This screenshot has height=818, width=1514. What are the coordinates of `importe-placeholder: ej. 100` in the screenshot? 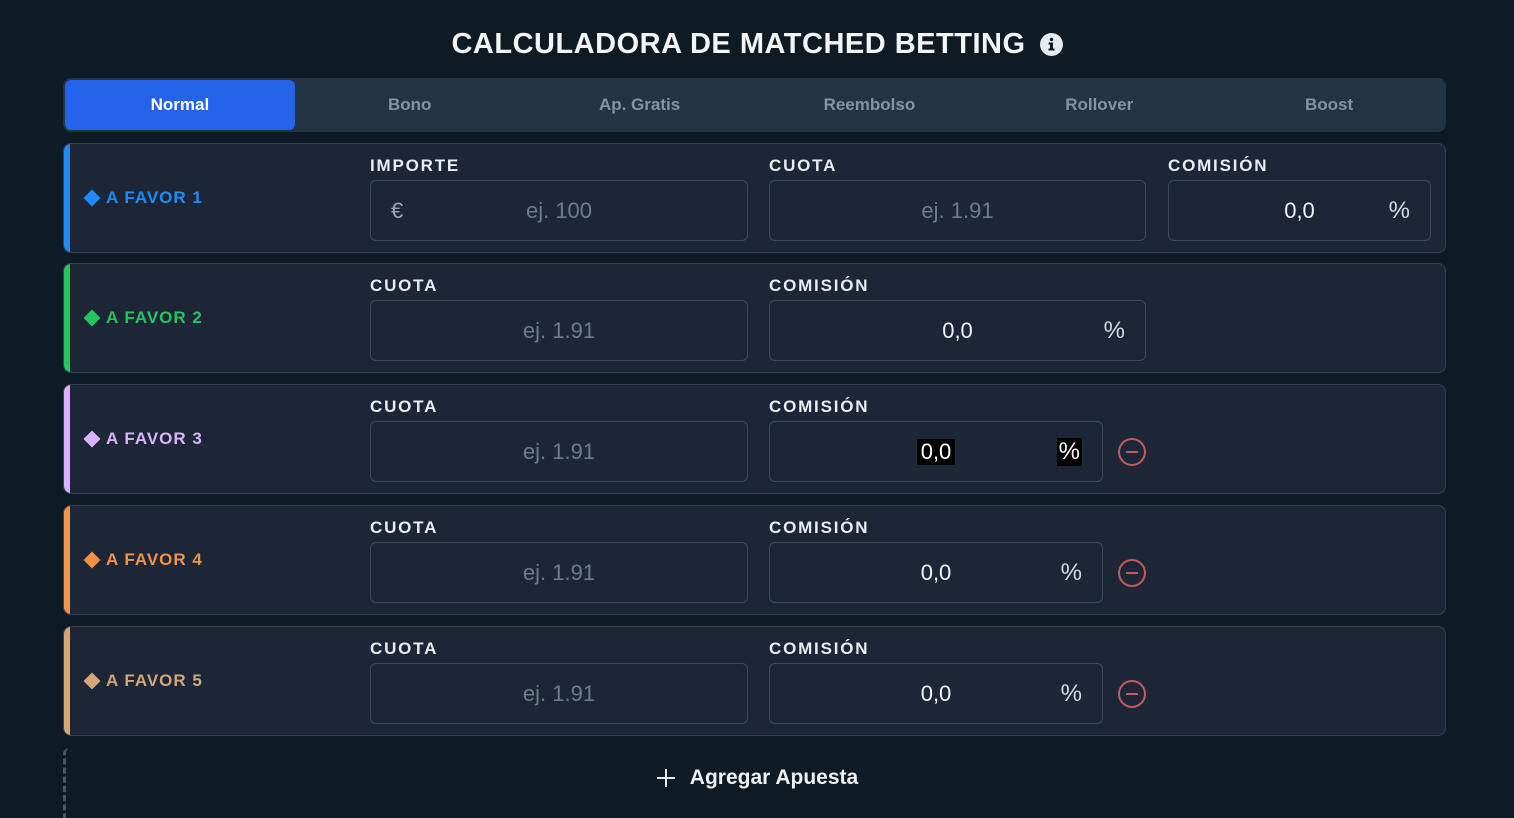 It's located at (559, 210).